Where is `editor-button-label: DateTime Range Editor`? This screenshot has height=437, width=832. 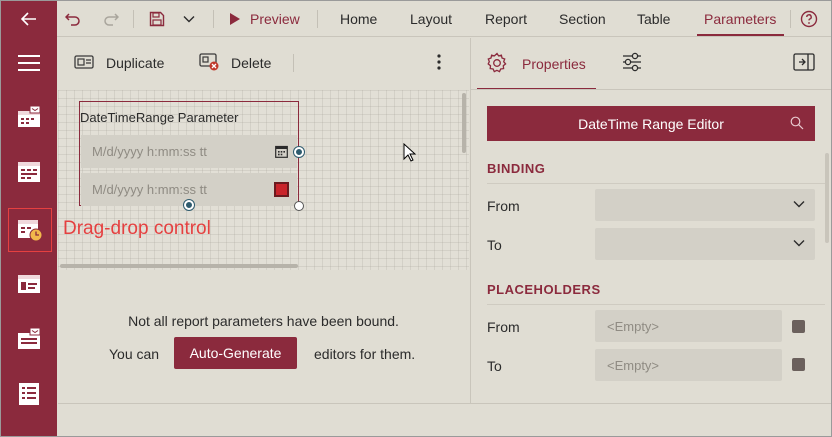
editor-button-label: DateTime Range Editor is located at coordinates (651, 123).